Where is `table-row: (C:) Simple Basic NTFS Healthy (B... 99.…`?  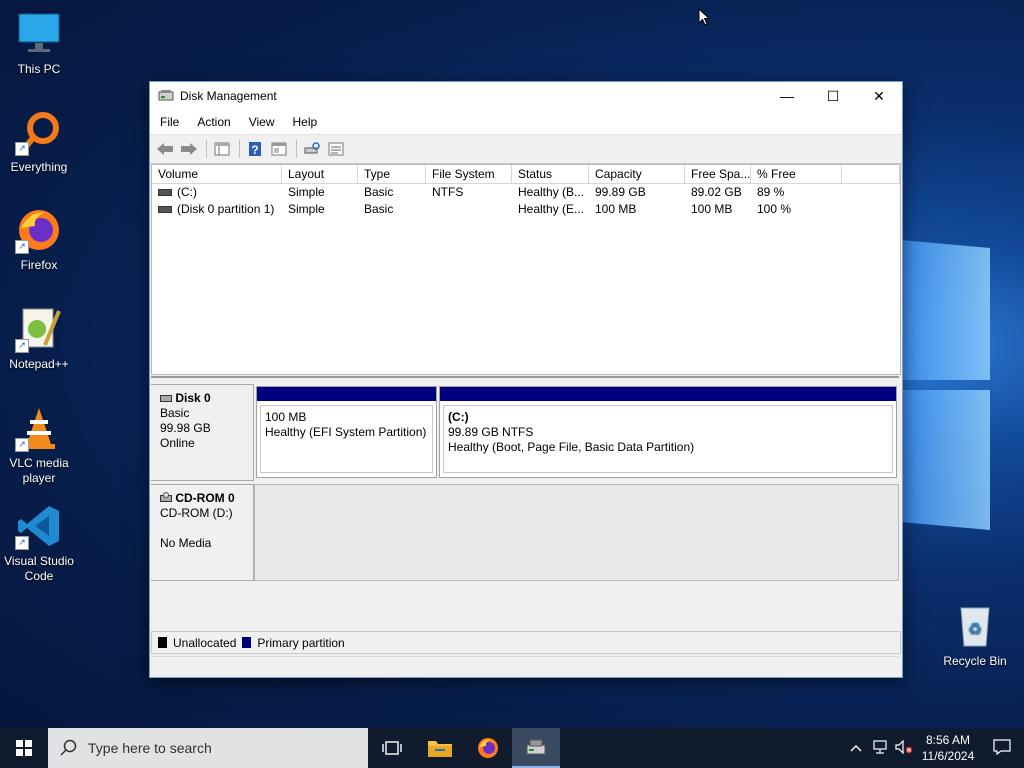 table-row: (C:) Simple Basic NTFS Healthy (B... 99.… is located at coordinates (526, 192).